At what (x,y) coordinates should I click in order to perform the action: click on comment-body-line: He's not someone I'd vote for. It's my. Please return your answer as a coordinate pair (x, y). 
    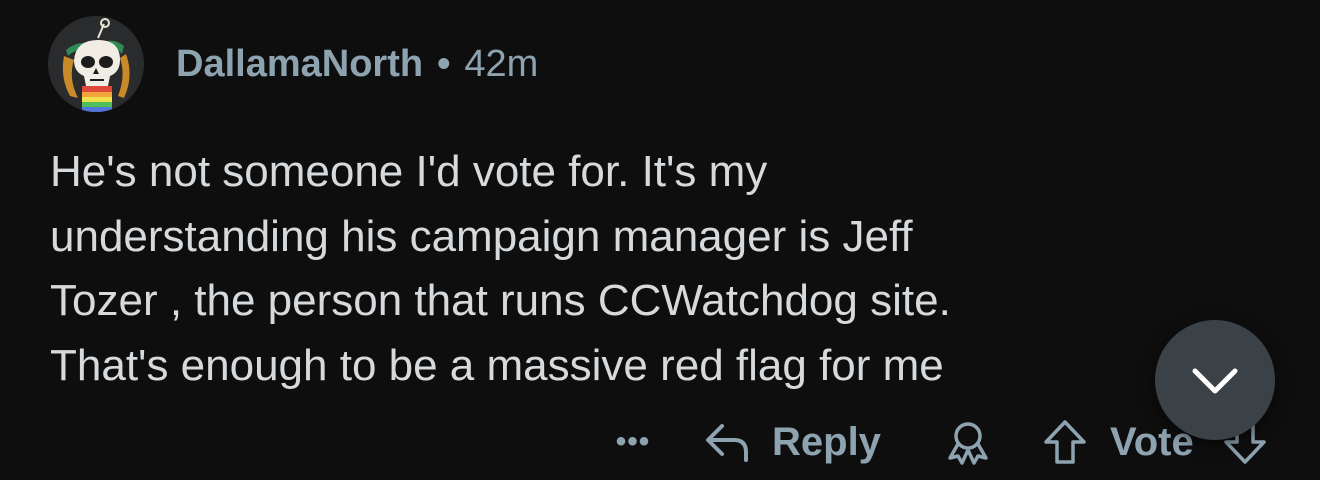
    Looking at the image, I should click on (409, 171).